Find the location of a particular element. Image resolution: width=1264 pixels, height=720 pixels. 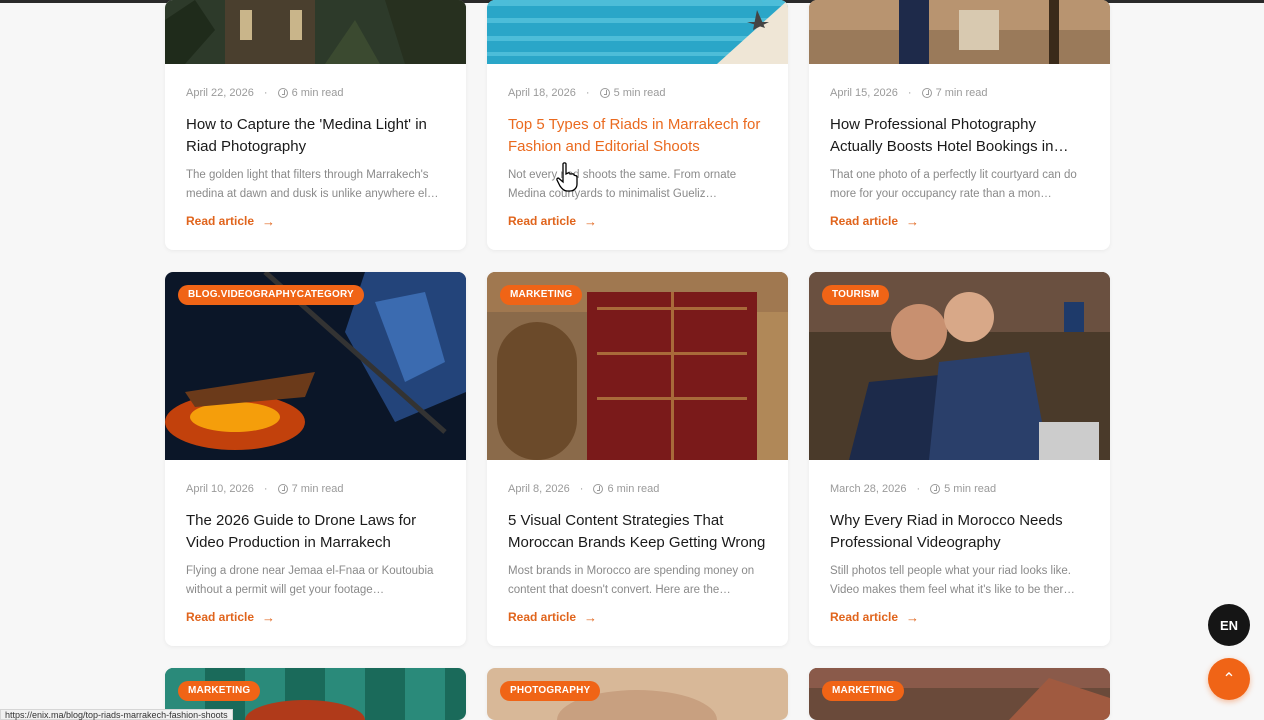

article-date: April 22, 2026 is located at coordinates (220, 93).